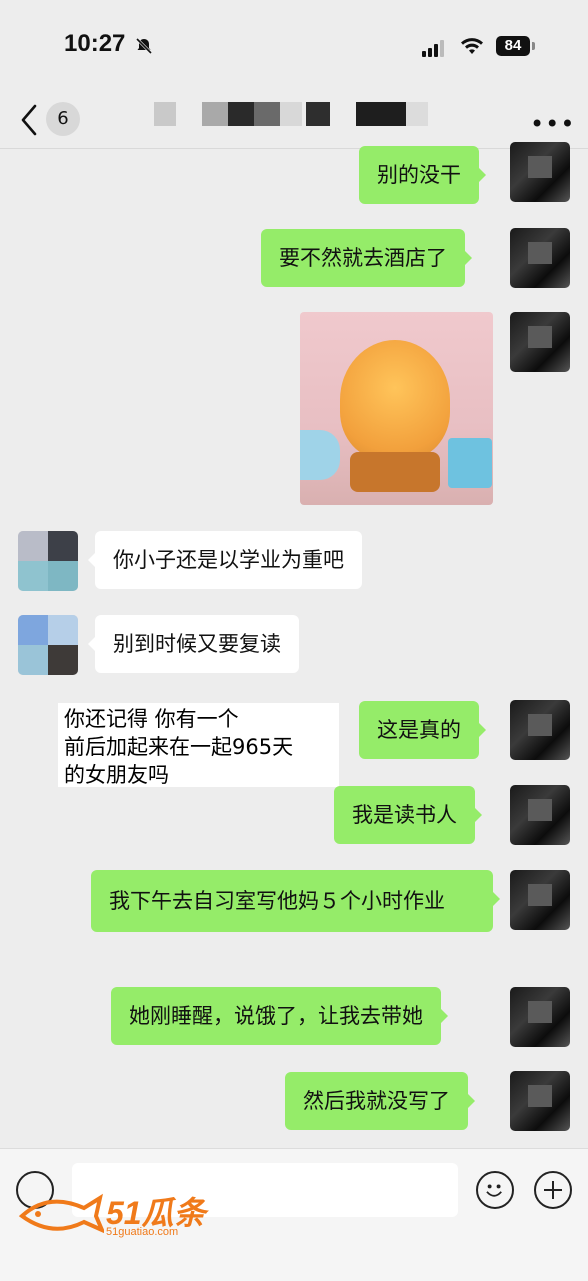 The width and height of the screenshot is (588, 1281). I want to click on back-chevron-icon, so click(29, 120).